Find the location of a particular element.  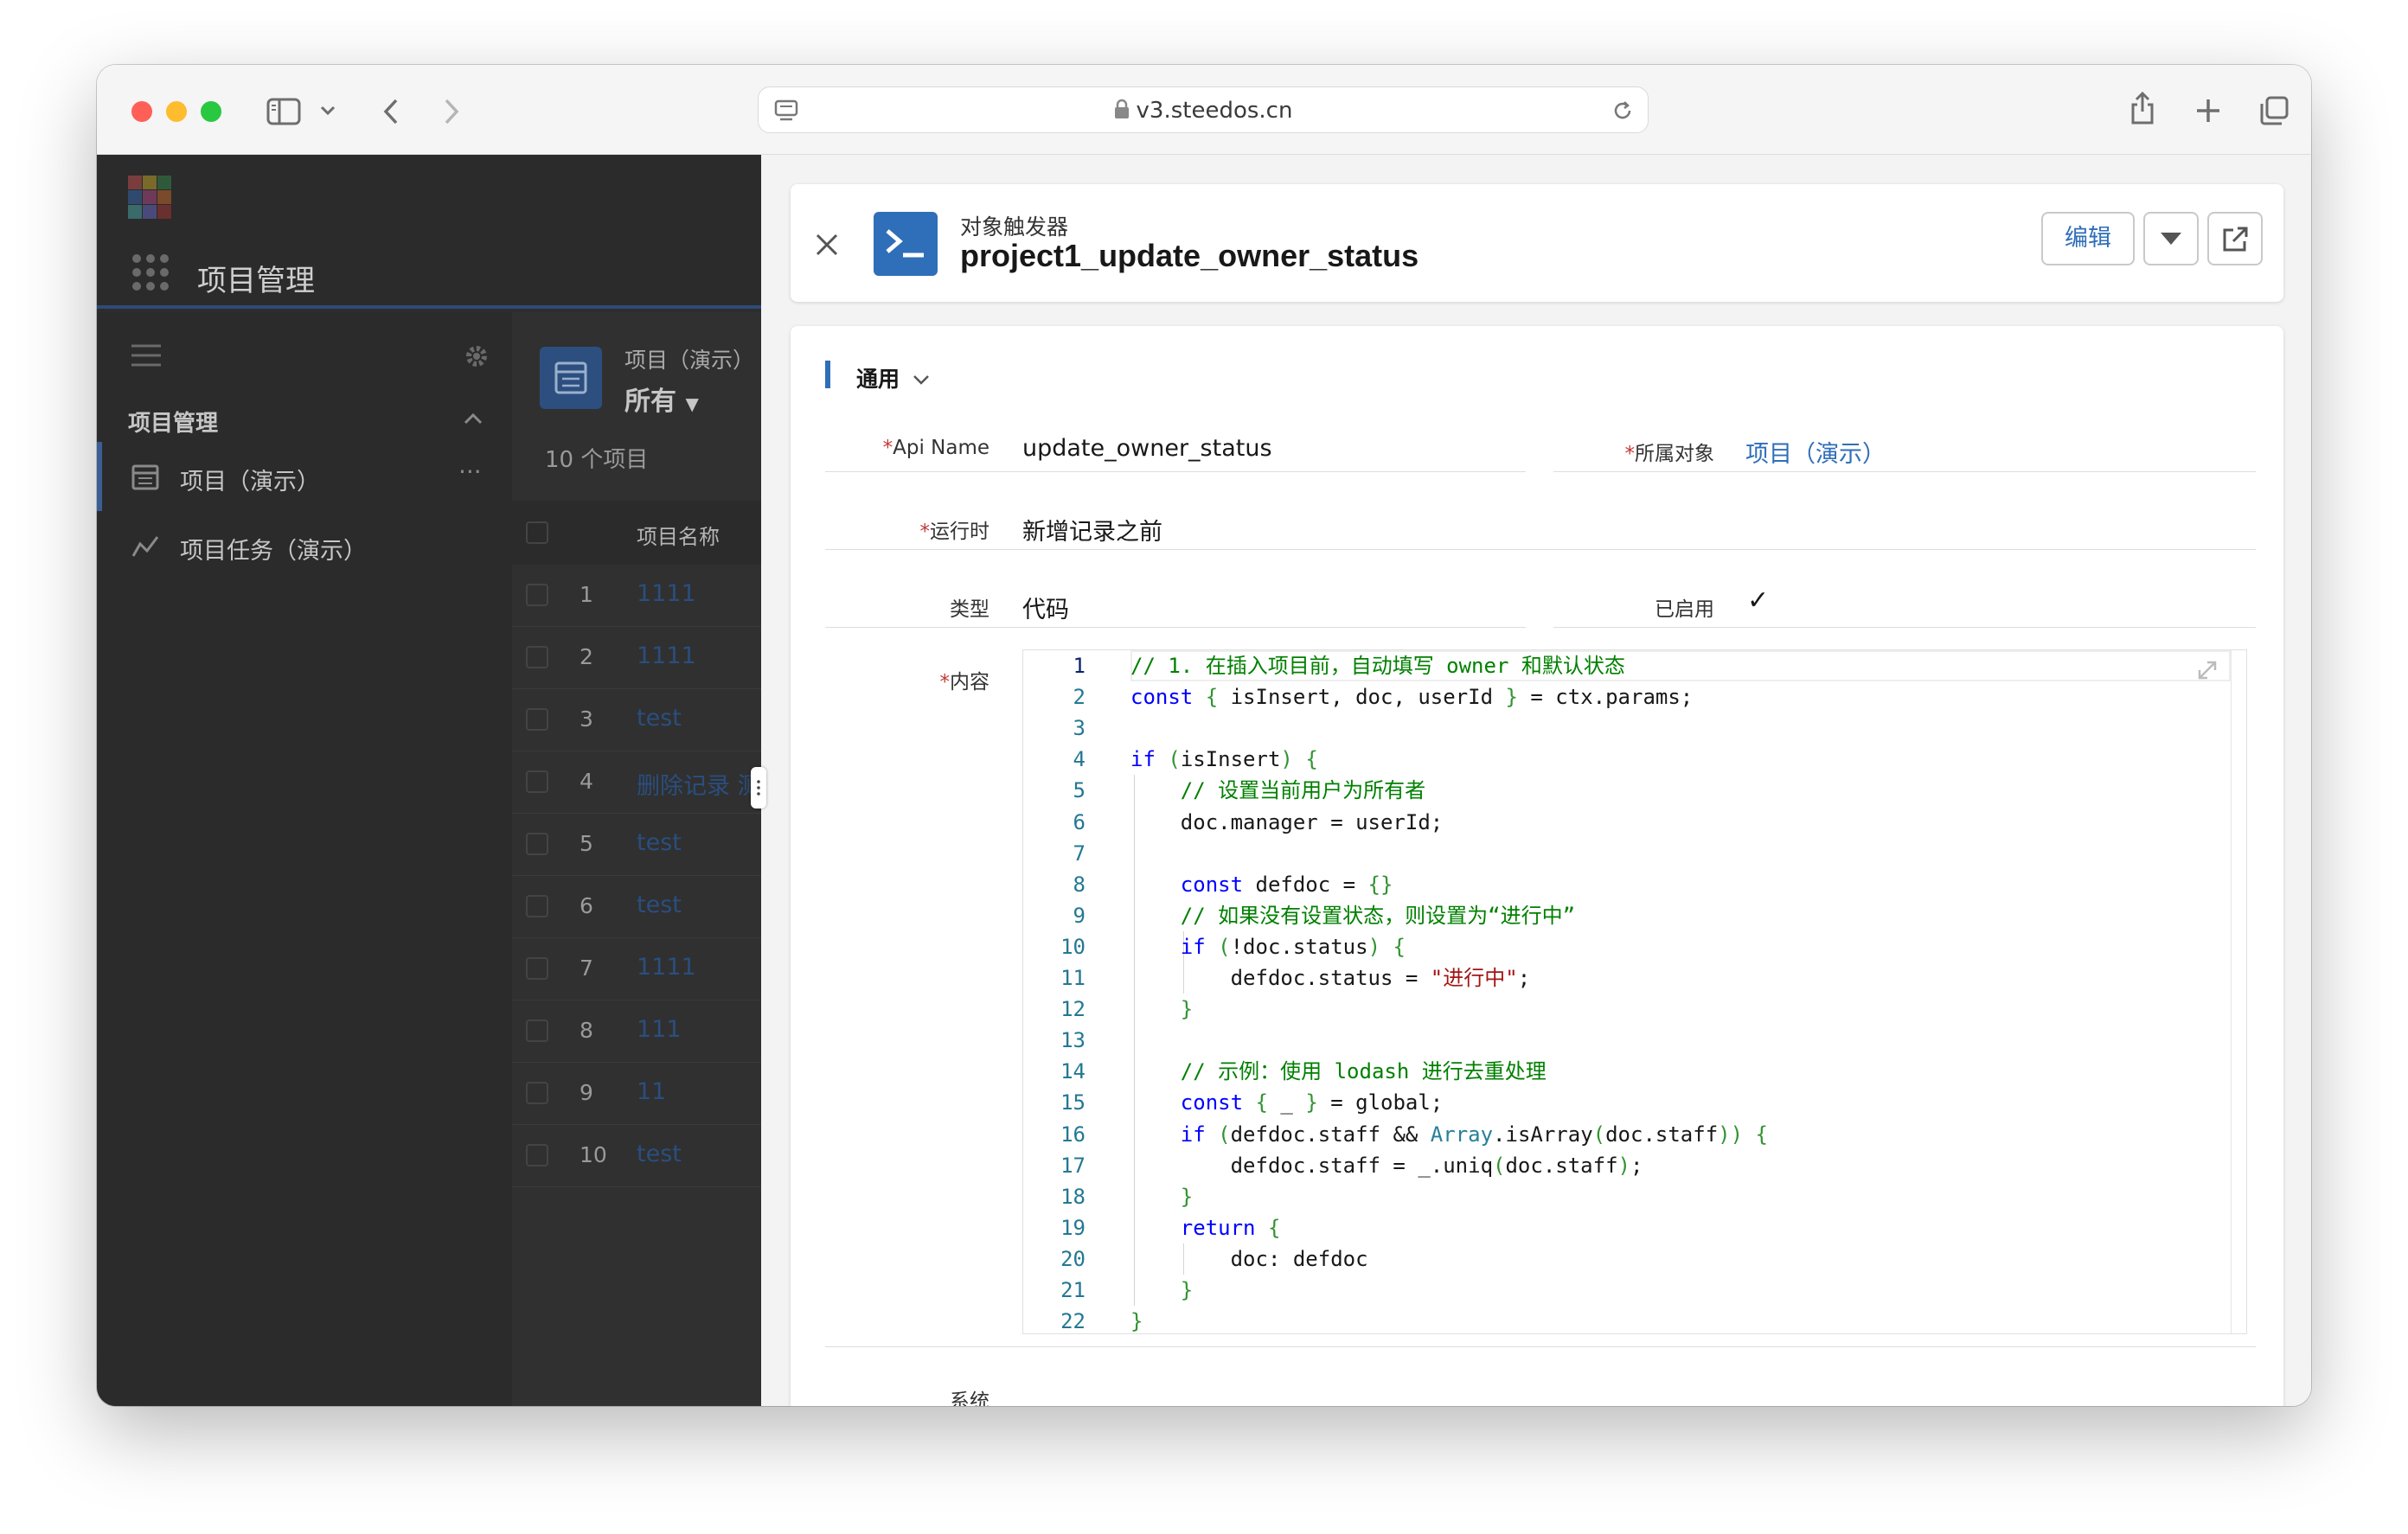

forward-icon is located at coordinates (451, 111).